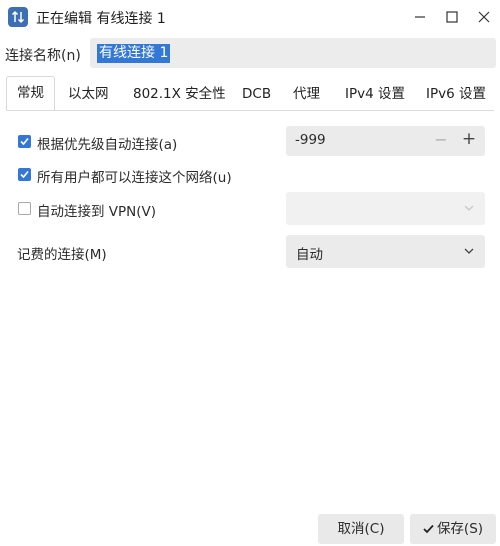 This screenshot has height=546, width=500. I want to click on close-button, so click(484, 17).